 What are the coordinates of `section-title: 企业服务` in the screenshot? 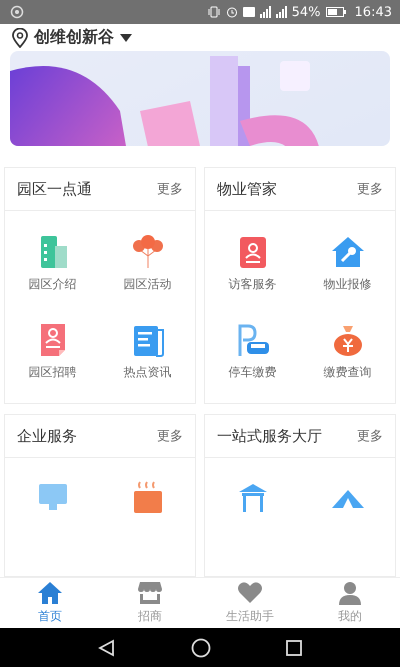 It's located at (47, 436).